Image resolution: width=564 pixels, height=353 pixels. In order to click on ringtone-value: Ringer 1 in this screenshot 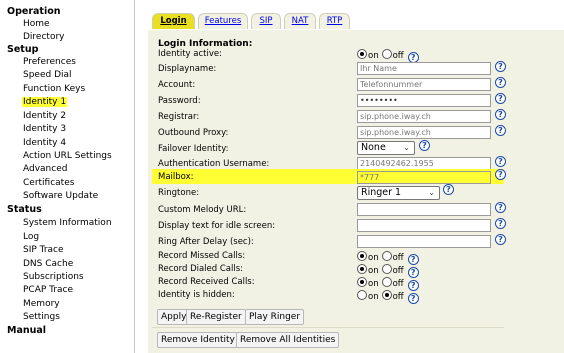, I will do `click(381, 192)`.